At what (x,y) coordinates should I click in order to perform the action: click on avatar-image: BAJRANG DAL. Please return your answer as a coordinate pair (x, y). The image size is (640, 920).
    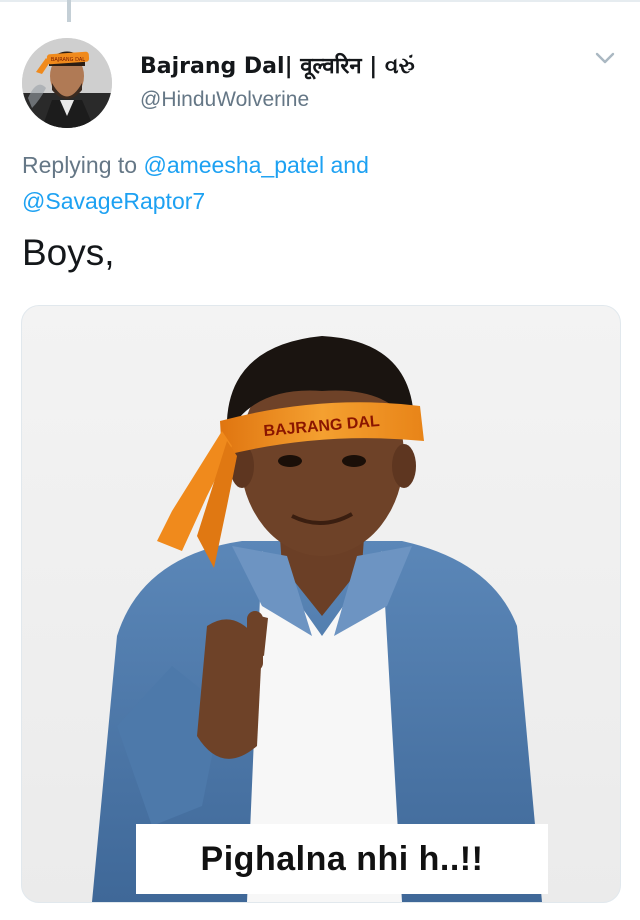
    Looking at the image, I should click on (67, 83).